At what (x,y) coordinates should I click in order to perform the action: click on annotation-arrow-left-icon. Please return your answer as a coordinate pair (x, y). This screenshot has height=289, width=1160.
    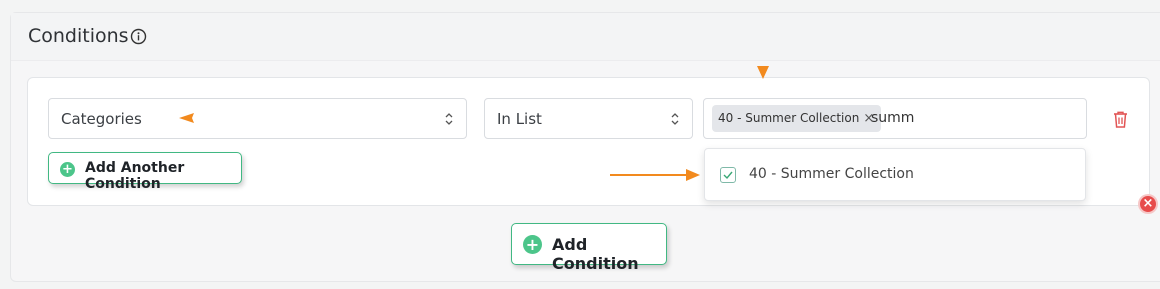
    Looking at the image, I should click on (186, 118).